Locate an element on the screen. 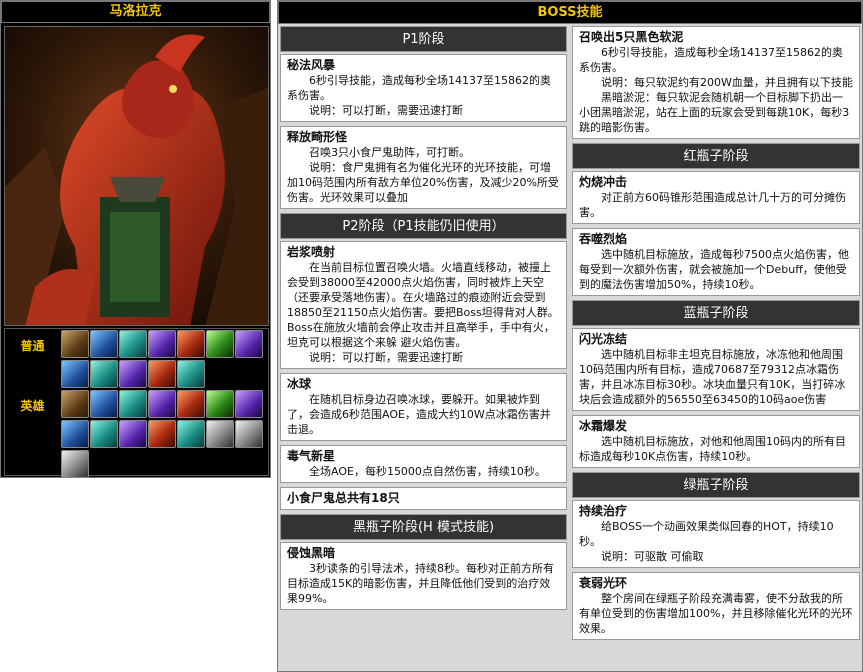  skill-description: 说明：每只软泥约有200W血量，并且拥有以下技能 is located at coordinates (727, 82).